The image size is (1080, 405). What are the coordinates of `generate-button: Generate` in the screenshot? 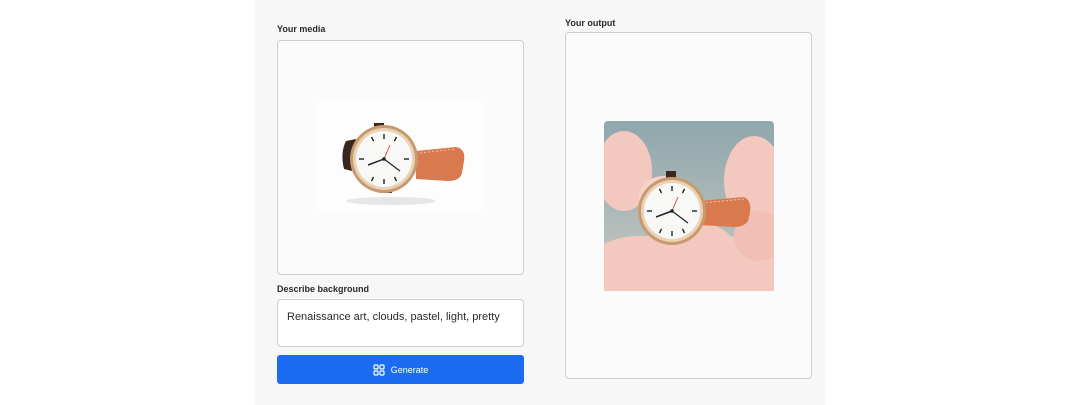 It's located at (400, 369).